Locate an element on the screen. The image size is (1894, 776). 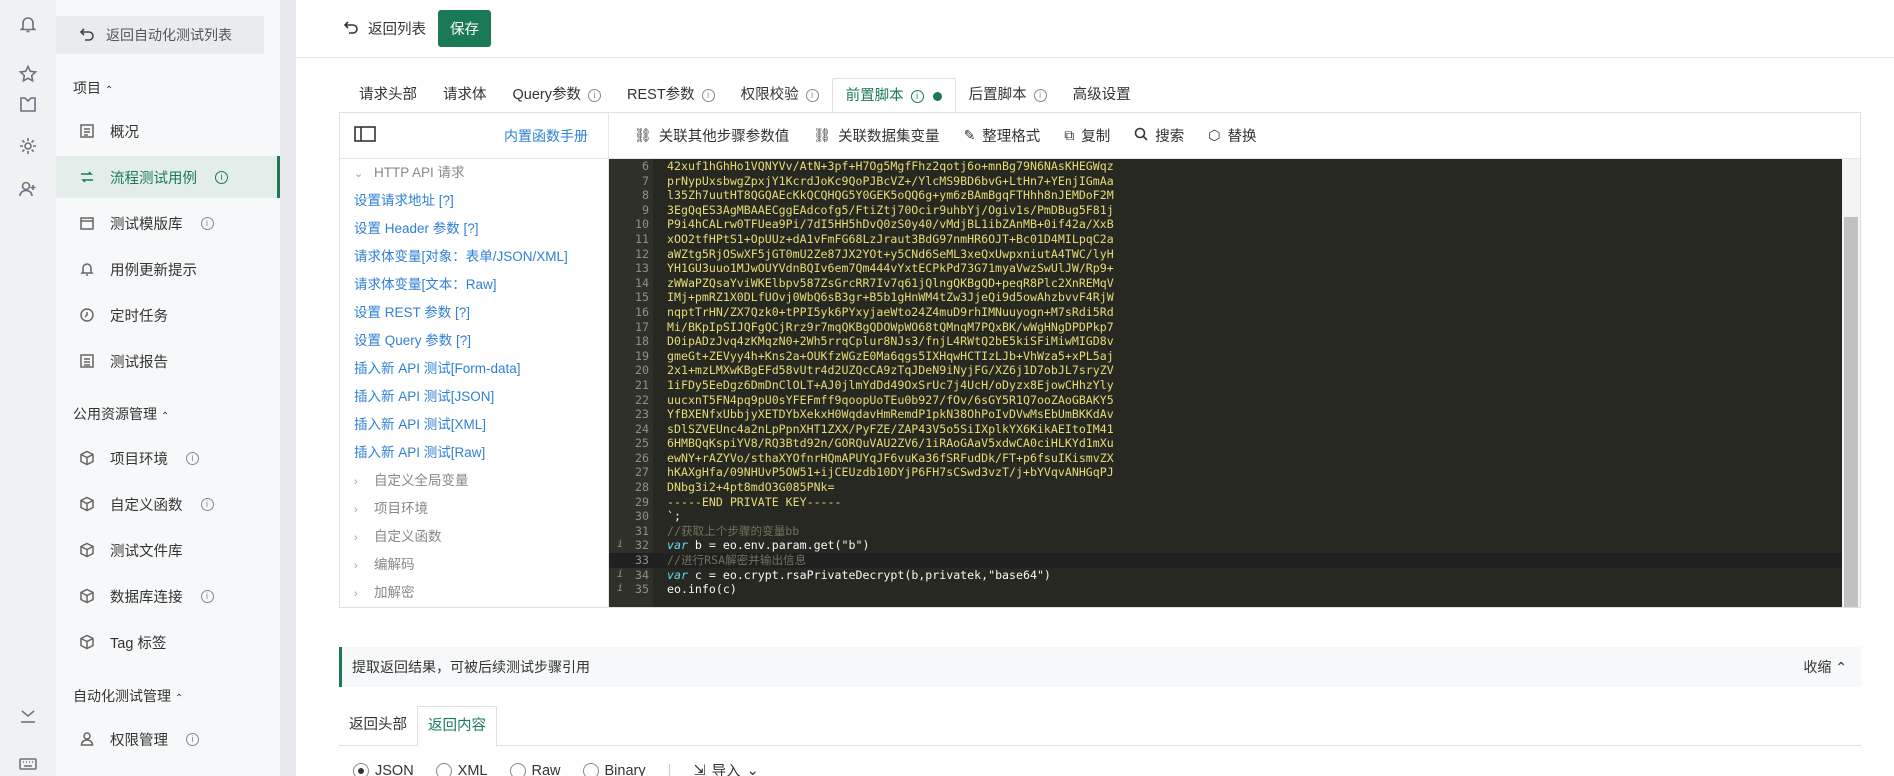
save-button: 保存 is located at coordinates (464, 28).